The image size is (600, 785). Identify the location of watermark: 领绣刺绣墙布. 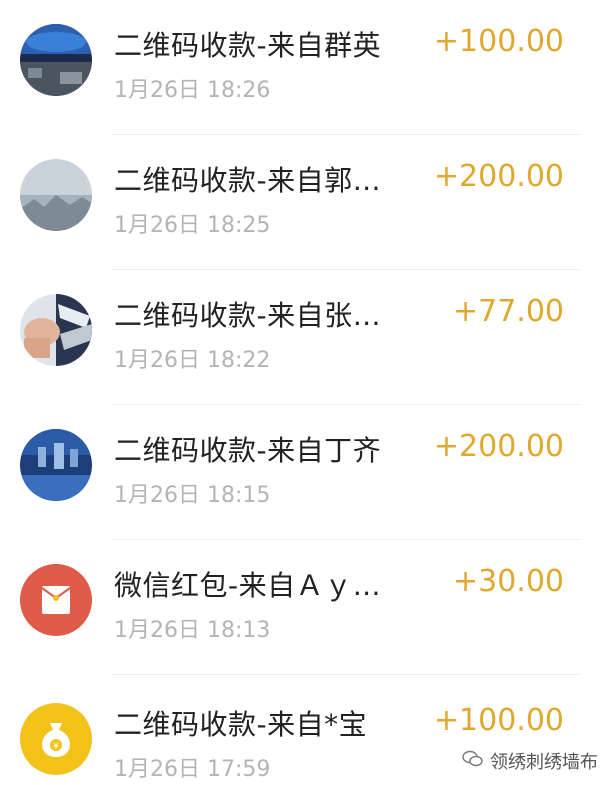
(530, 761).